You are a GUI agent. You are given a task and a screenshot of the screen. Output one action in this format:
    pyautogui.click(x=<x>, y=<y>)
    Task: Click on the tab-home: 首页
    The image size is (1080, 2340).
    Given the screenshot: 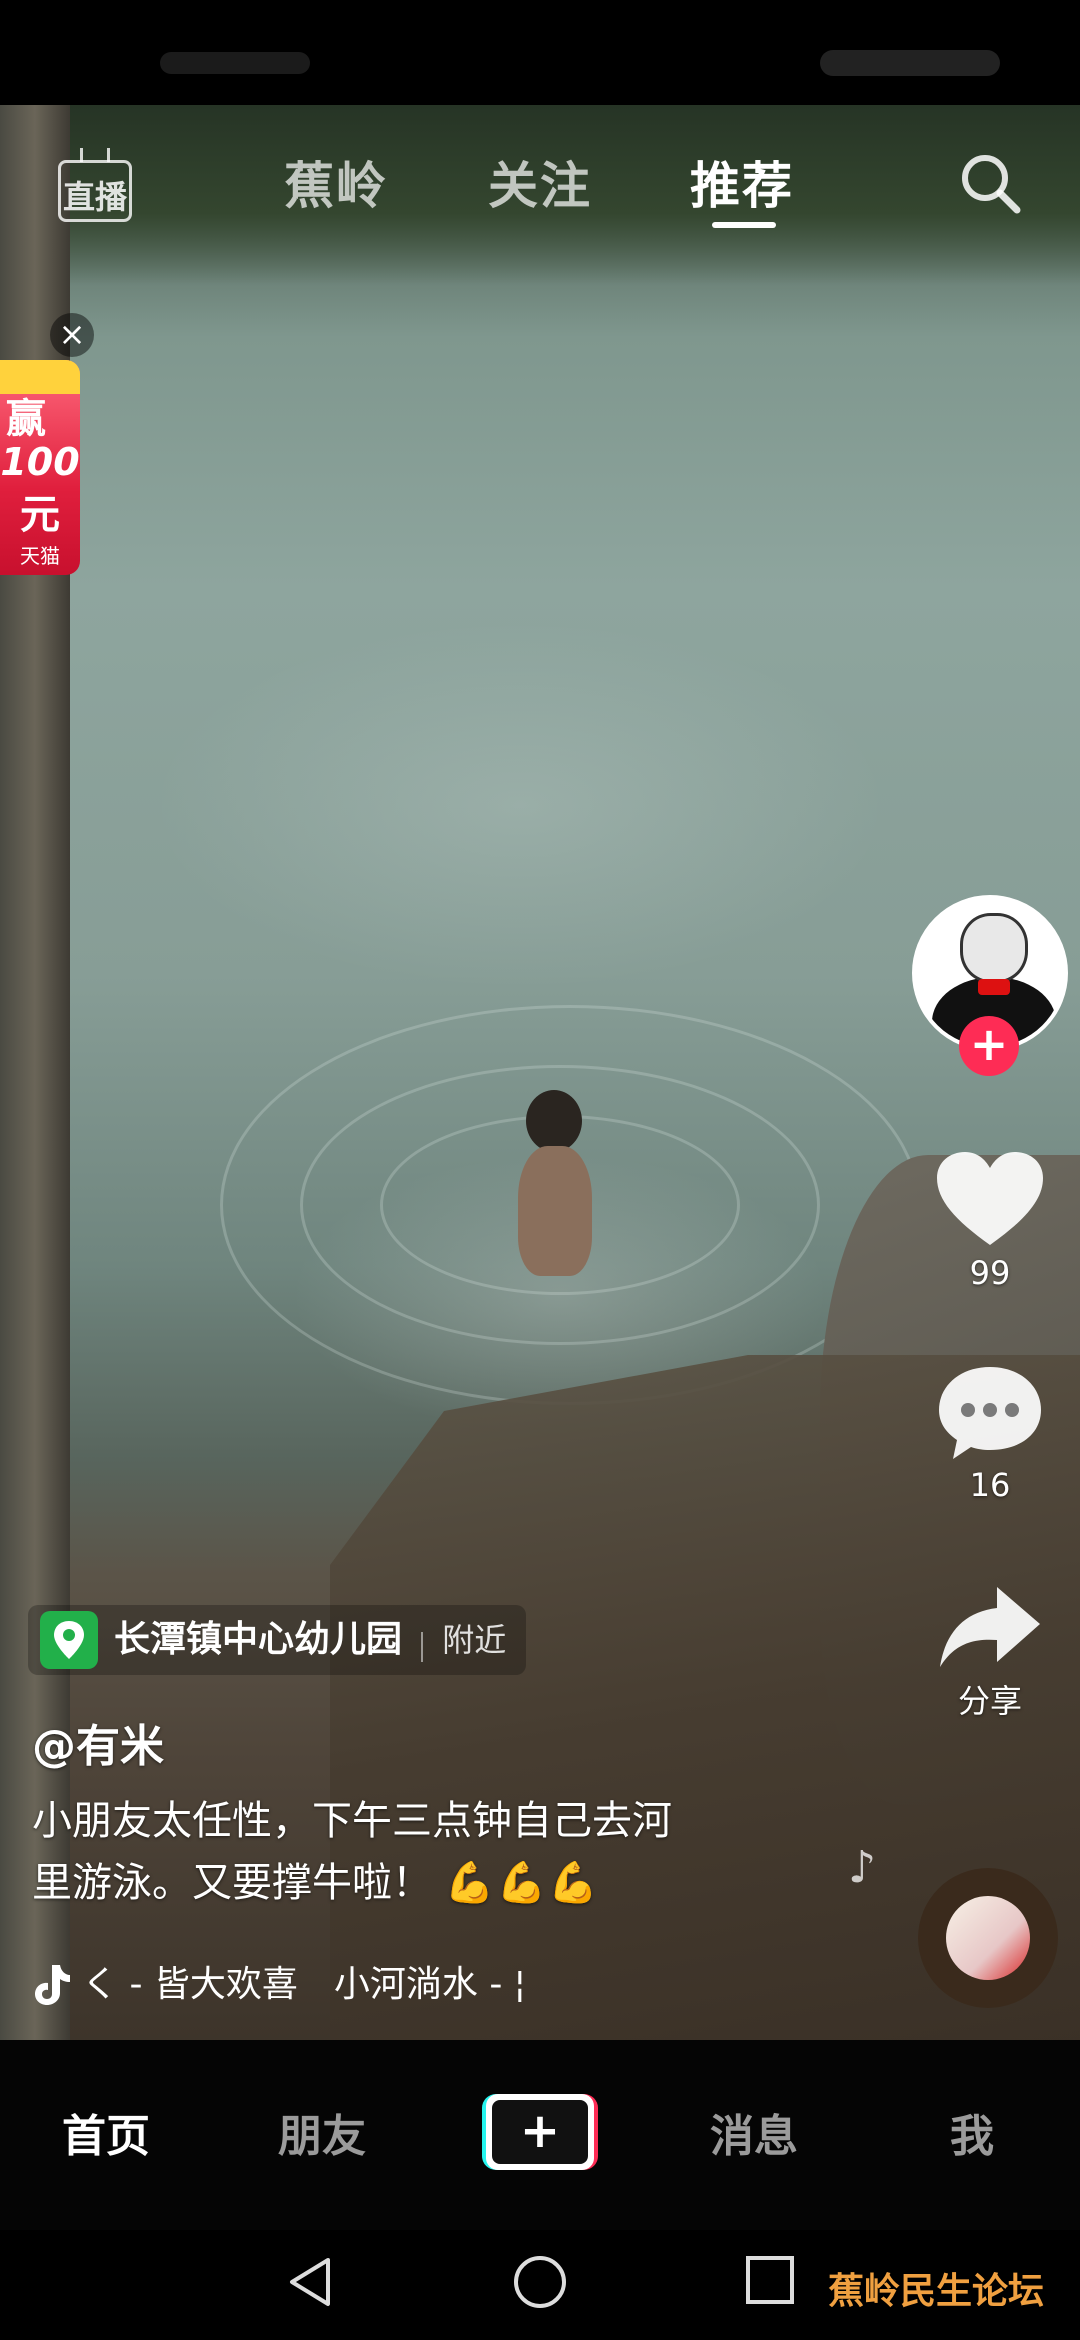 What is the action you would take?
    pyautogui.click(x=106, y=2132)
    